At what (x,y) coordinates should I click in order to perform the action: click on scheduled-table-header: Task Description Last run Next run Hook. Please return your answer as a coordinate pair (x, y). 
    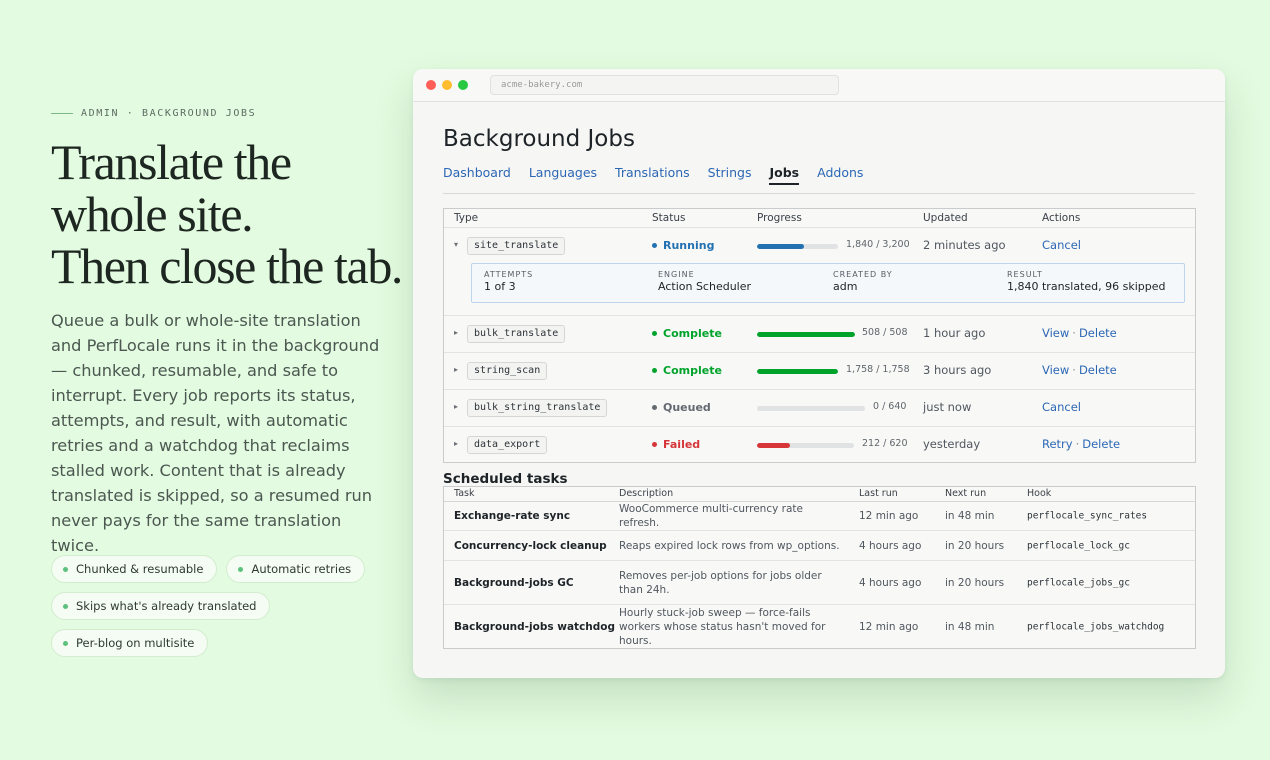
    Looking at the image, I should click on (819, 494).